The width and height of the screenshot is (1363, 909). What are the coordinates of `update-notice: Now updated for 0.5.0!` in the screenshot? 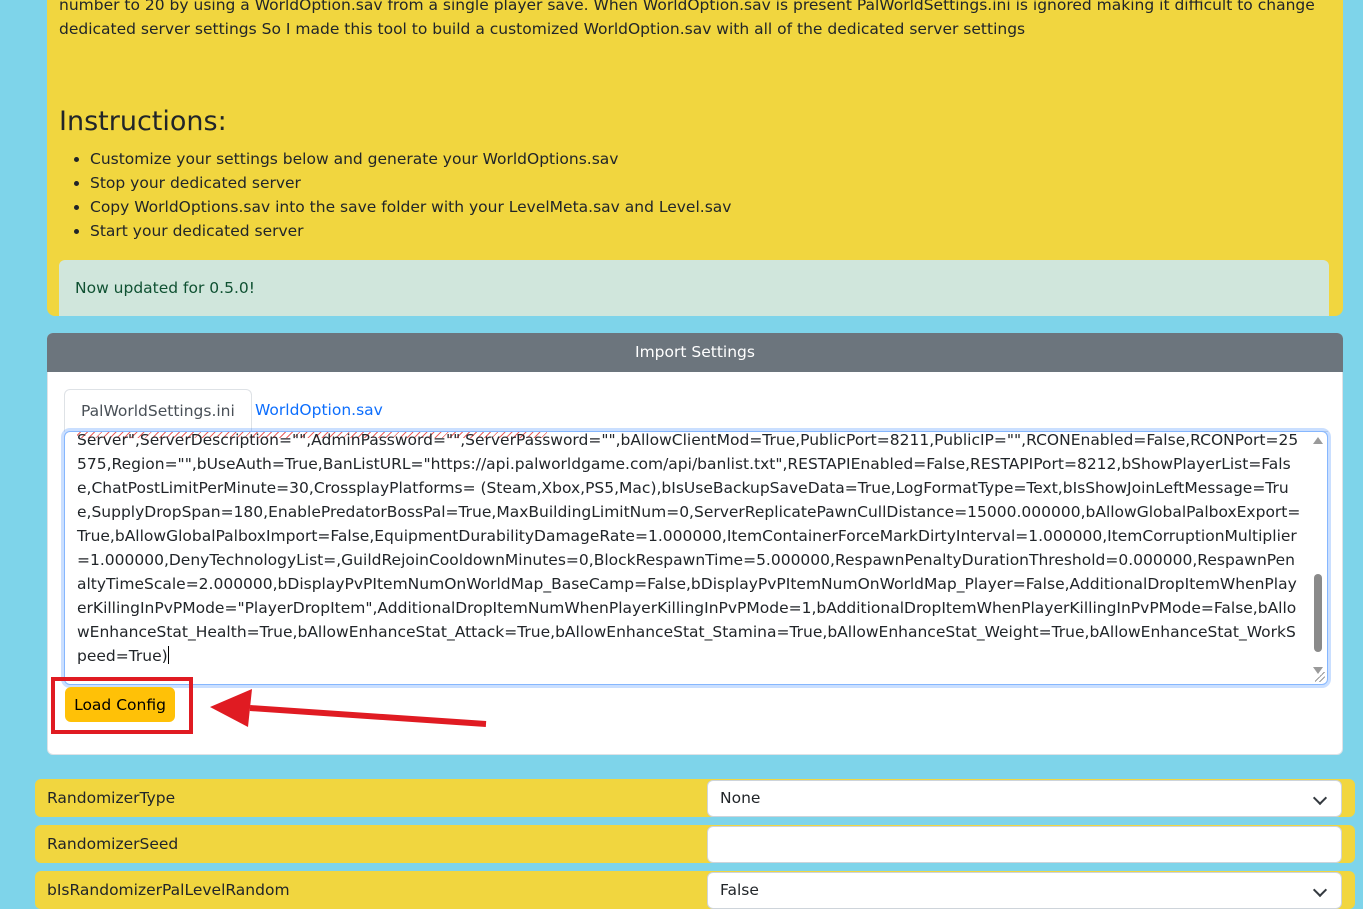 It's located at (694, 288).